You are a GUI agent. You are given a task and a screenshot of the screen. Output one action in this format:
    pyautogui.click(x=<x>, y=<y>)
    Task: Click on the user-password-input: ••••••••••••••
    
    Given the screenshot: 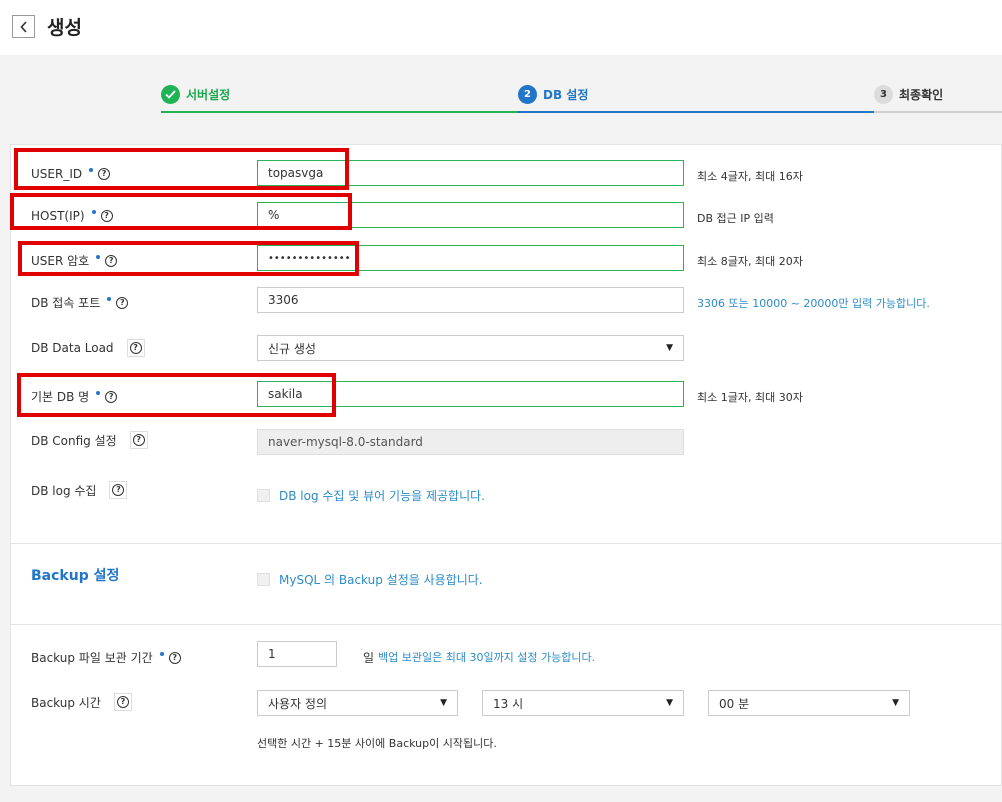 What is the action you would take?
    pyautogui.click(x=470, y=258)
    